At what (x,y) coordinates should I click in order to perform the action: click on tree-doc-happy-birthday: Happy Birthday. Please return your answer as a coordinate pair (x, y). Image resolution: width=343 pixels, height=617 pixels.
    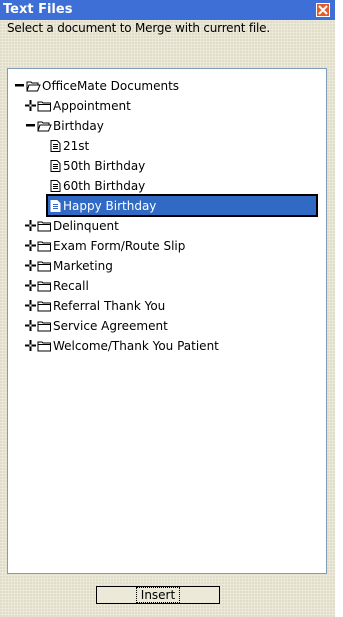
    Looking at the image, I should click on (182, 205).